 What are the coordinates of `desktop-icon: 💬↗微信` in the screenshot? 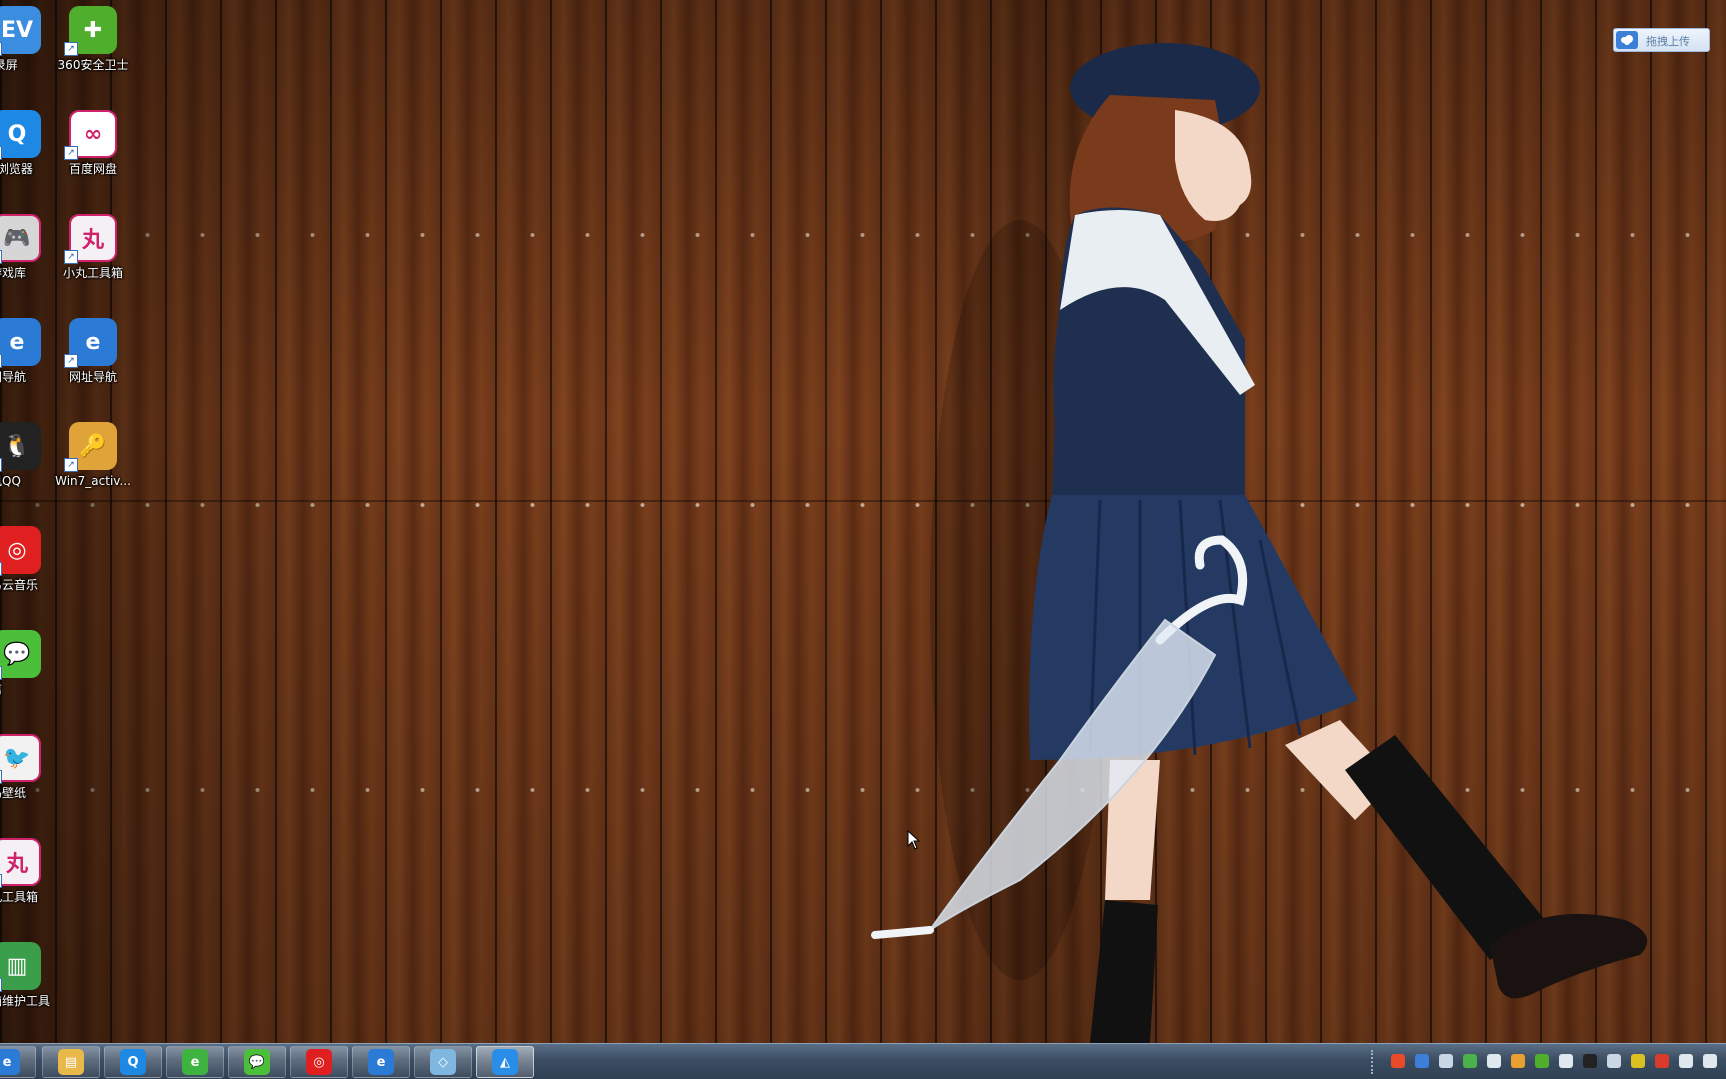 It's located at (28, 672).